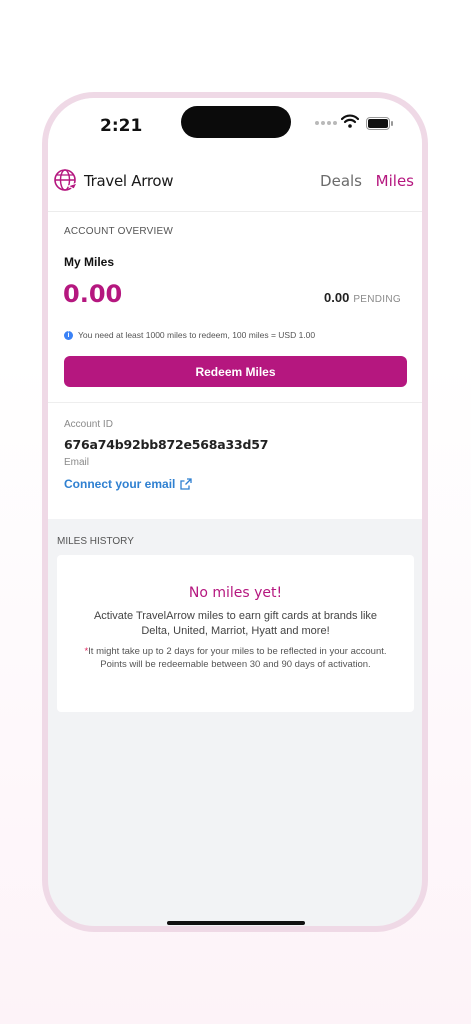 The height and width of the screenshot is (1024, 471). Describe the element at coordinates (377, 299) in the screenshot. I see `pending-label: PENDING` at that location.